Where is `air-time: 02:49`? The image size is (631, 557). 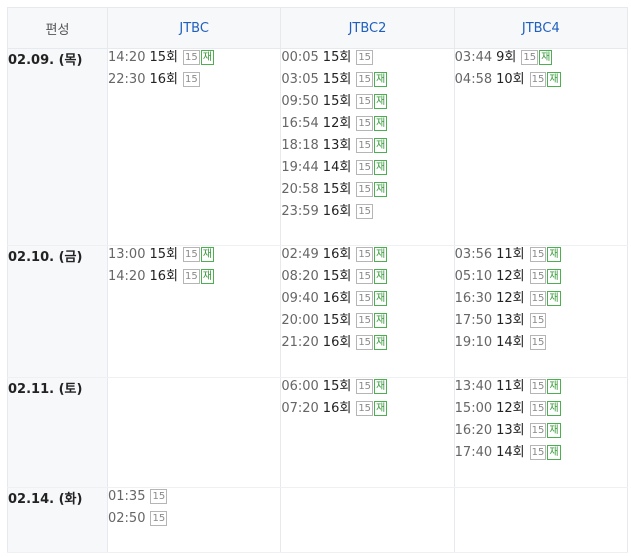 air-time: 02:49 is located at coordinates (300, 254).